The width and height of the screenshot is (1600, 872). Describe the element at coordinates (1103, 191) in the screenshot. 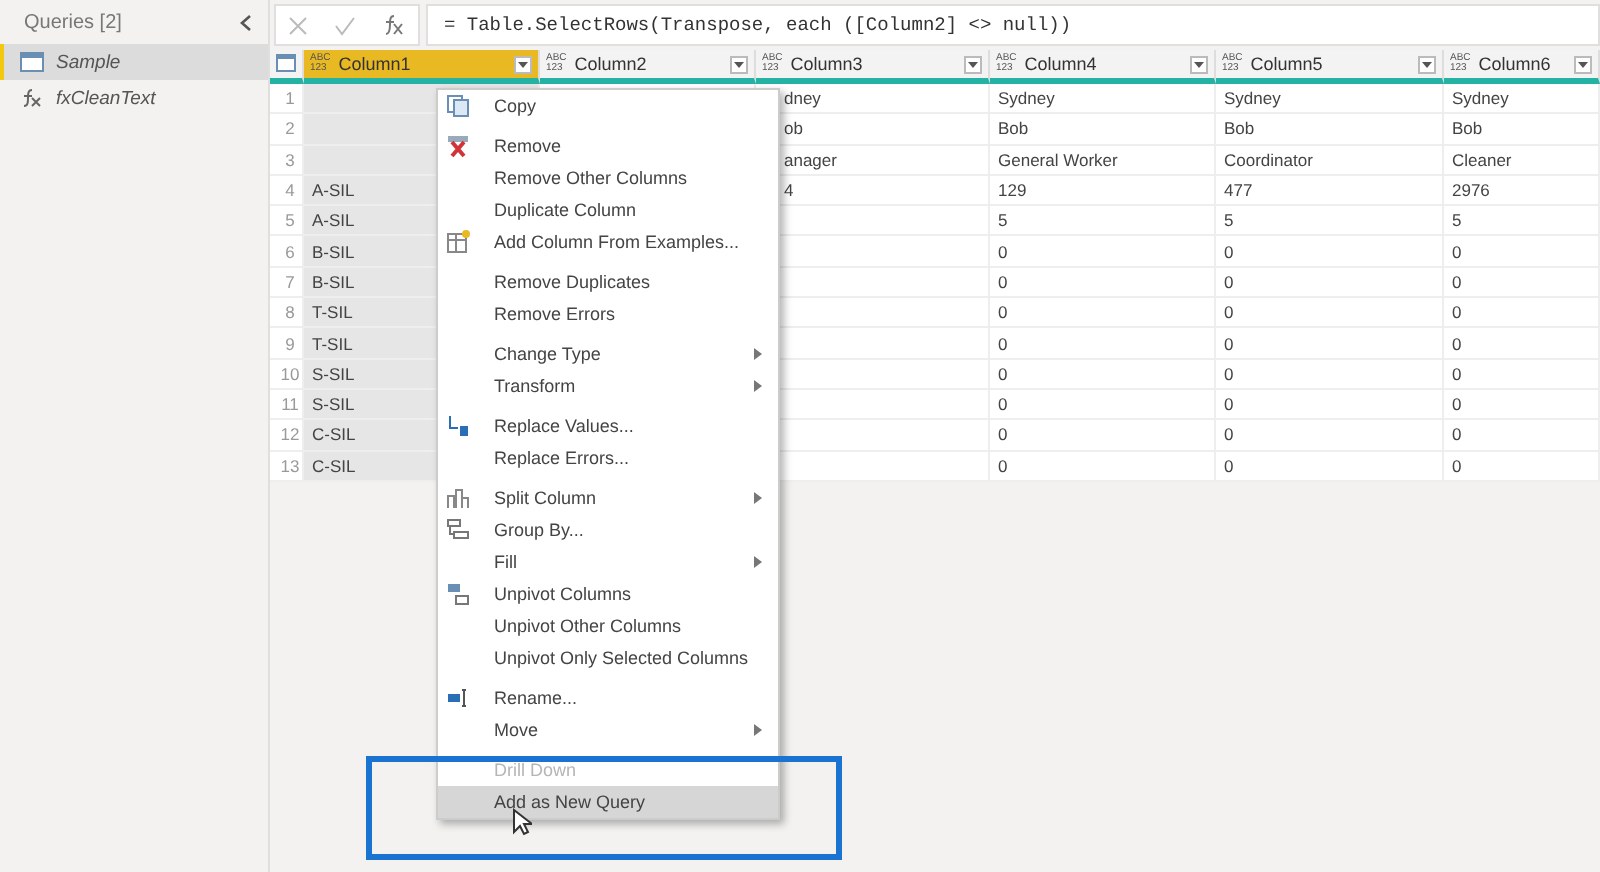

I see `table-cell: 129` at that location.